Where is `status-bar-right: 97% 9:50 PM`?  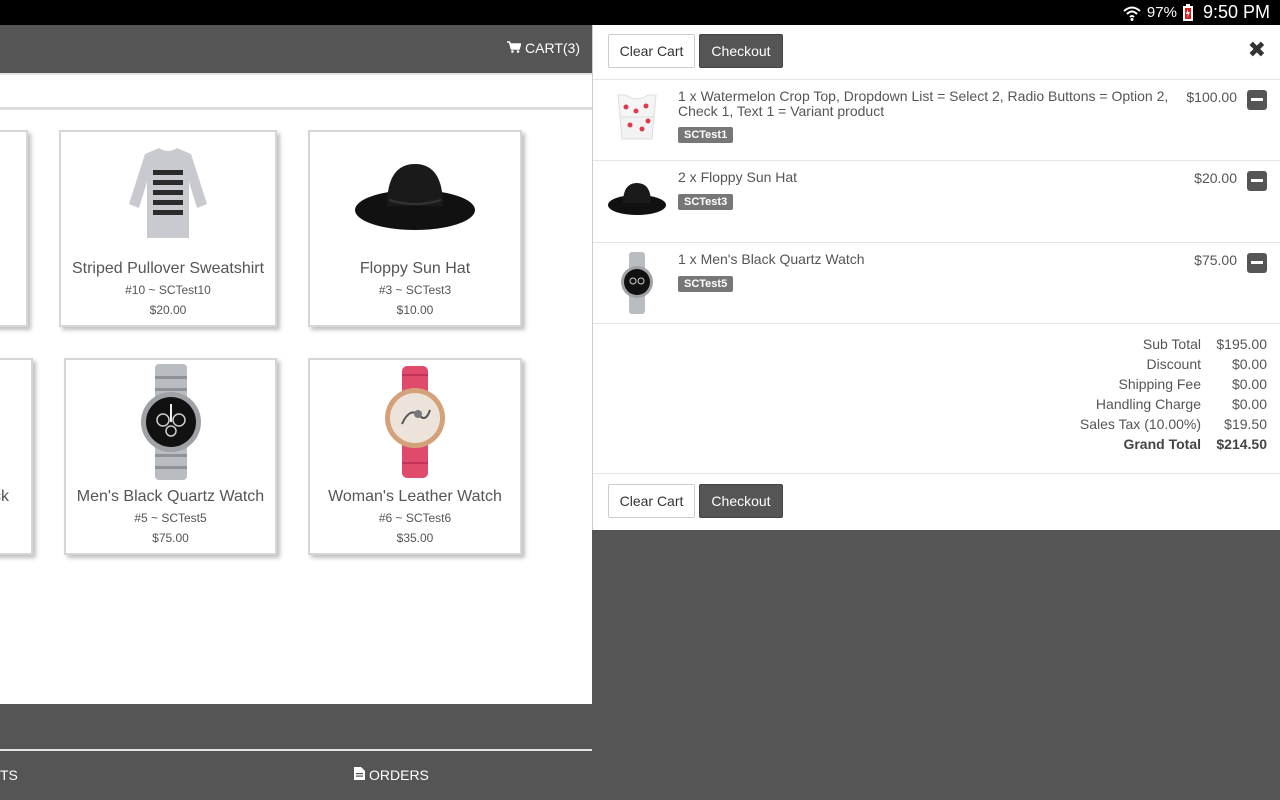
status-bar-right: 97% 9:50 PM is located at coordinates (1196, 12).